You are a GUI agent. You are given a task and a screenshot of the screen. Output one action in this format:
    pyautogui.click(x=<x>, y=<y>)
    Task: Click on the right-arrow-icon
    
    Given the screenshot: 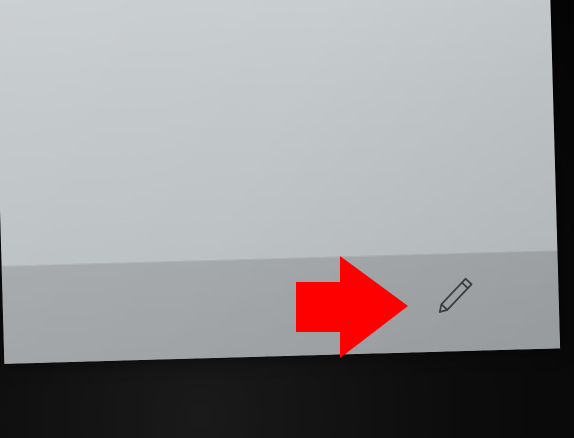 What is the action you would take?
    pyautogui.click(x=352, y=307)
    